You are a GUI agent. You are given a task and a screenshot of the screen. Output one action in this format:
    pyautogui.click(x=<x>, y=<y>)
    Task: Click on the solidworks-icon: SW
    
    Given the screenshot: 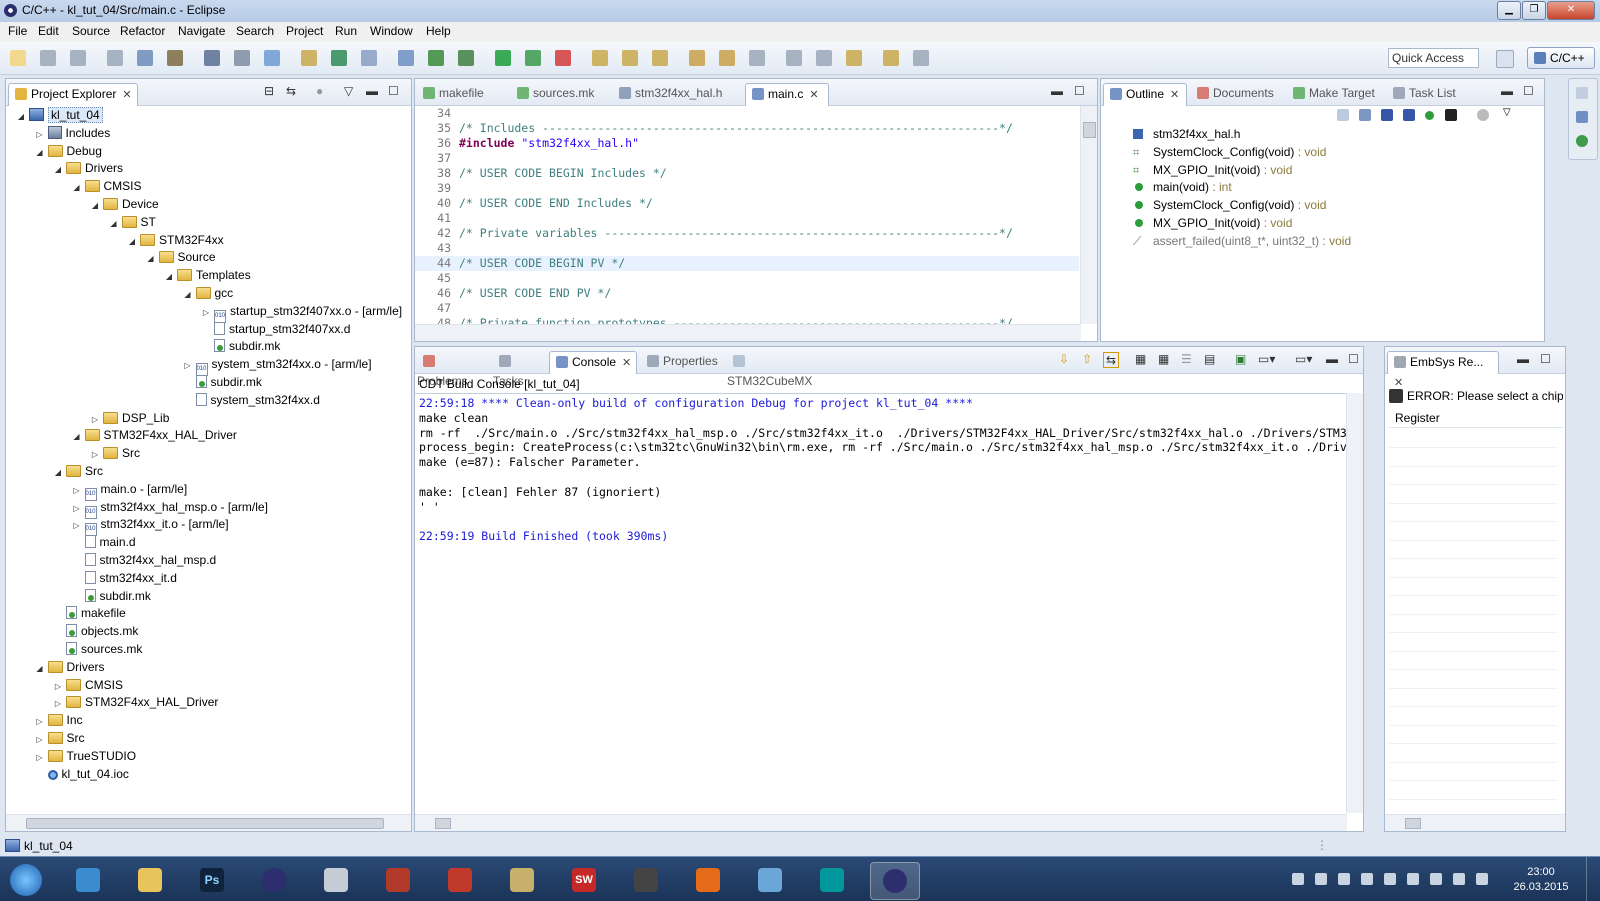 What is the action you would take?
    pyautogui.click(x=584, y=880)
    